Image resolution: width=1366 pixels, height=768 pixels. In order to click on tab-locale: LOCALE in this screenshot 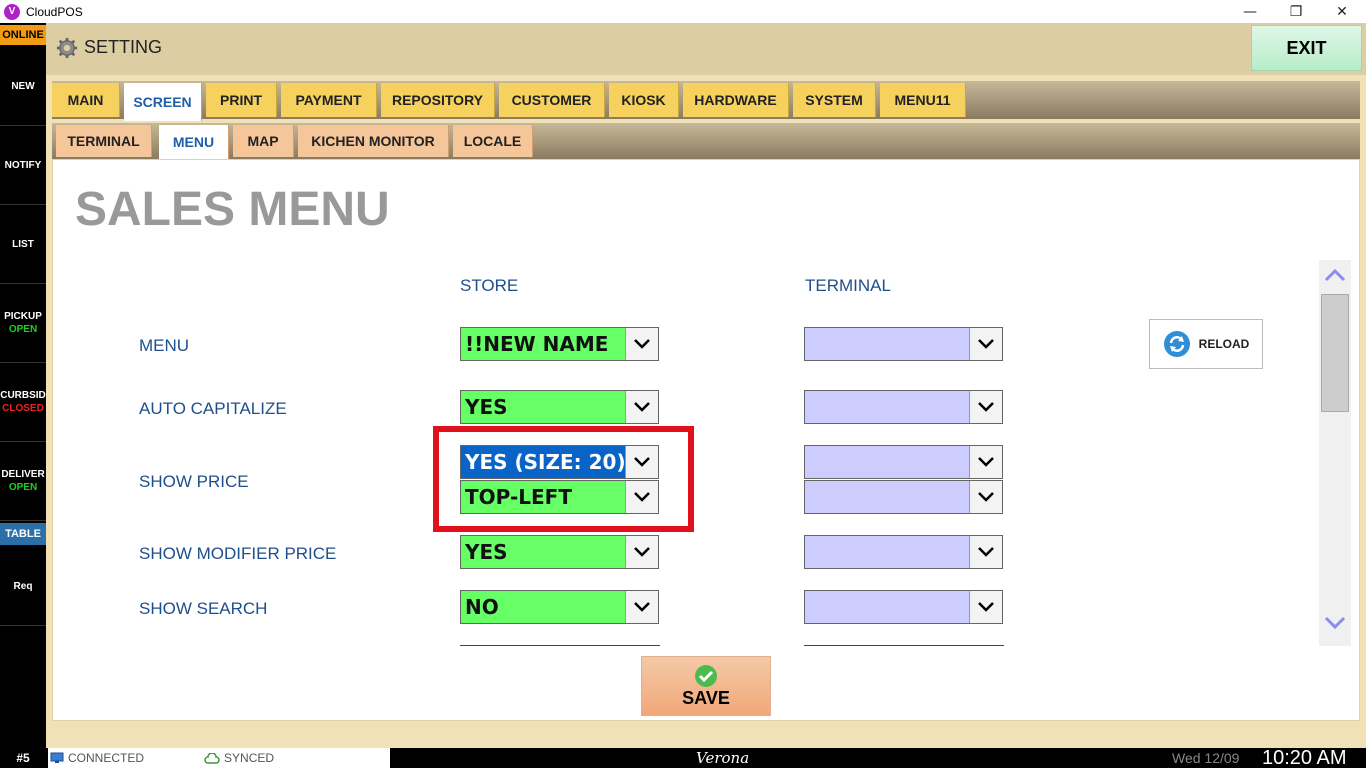, I will do `click(493, 141)`.